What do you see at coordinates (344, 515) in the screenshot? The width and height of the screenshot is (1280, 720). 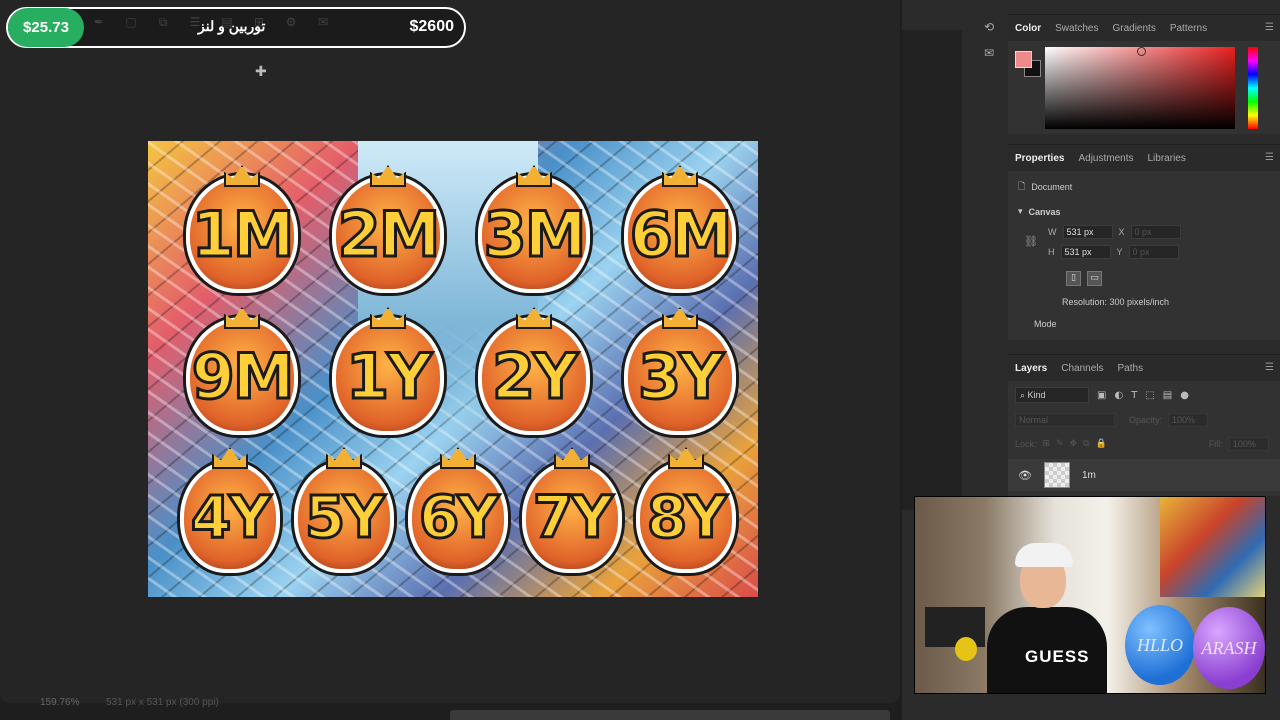 I see `milestone-badge: 5Y` at bounding box center [344, 515].